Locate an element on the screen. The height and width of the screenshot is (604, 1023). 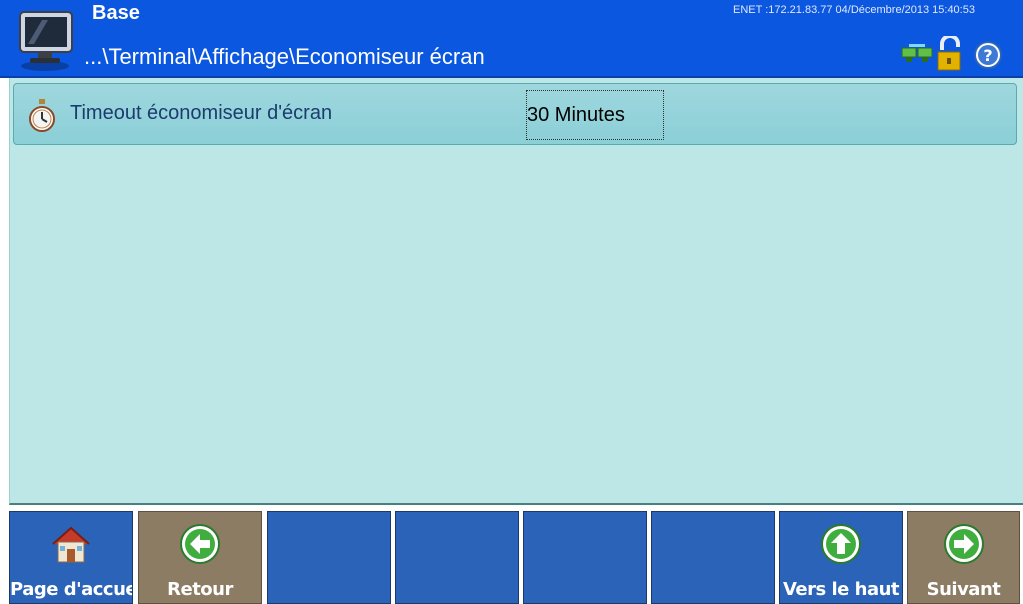
home-button: Page d'accueil is located at coordinates (71, 557).